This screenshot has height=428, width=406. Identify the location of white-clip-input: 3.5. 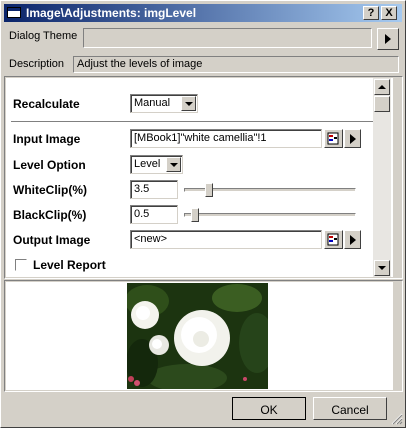
(154, 189).